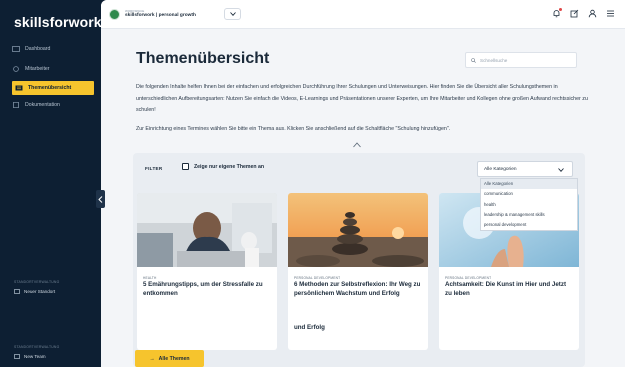 The height and width of the screenshot is (367, 625). I want to click on sidebar-item-mitarbeiter: Mitarbeiter, so click(53, 69).